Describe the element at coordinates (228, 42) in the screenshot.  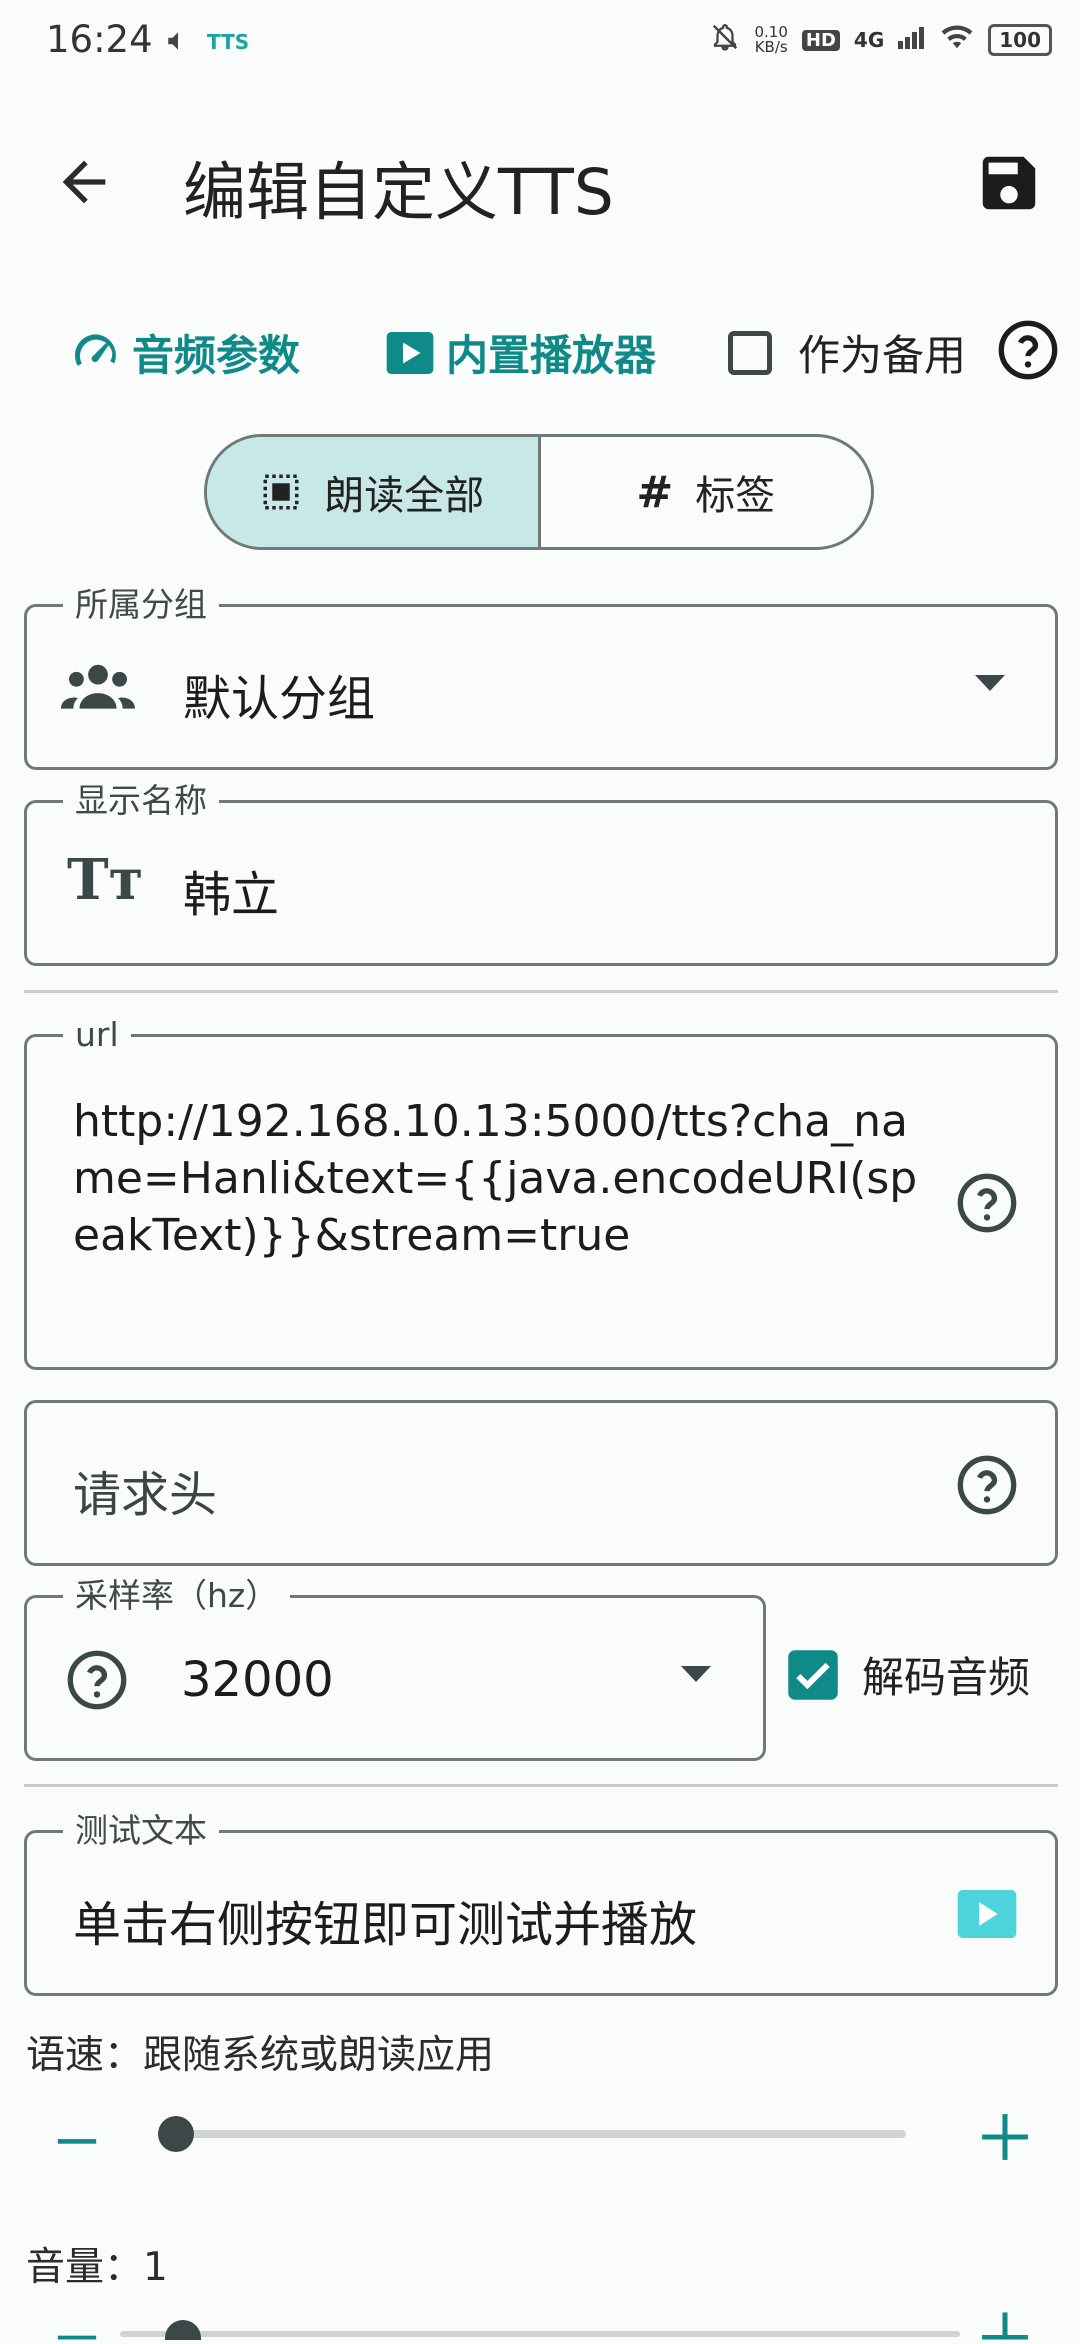
I see `tts-app-icon: TTS` at that location.